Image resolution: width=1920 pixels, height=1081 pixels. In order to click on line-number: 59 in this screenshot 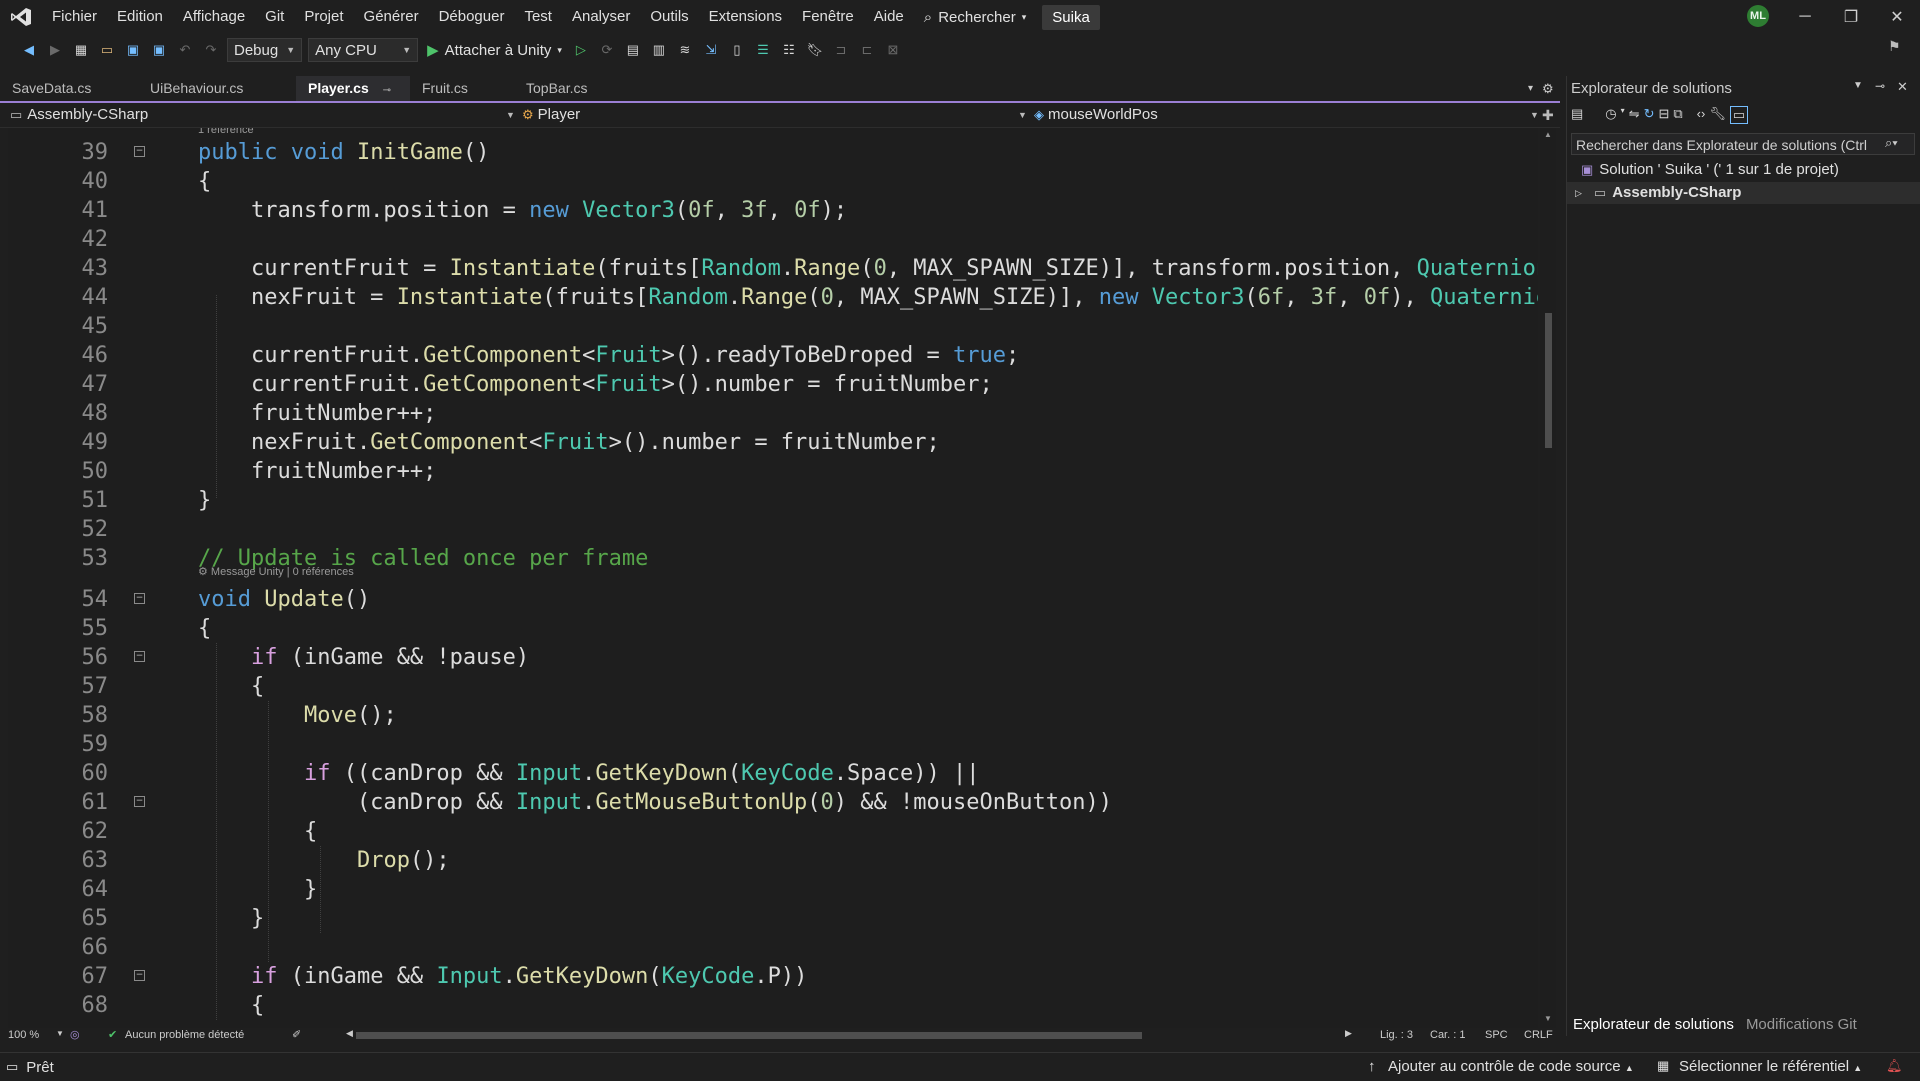, I will do `click(58, 744)`.